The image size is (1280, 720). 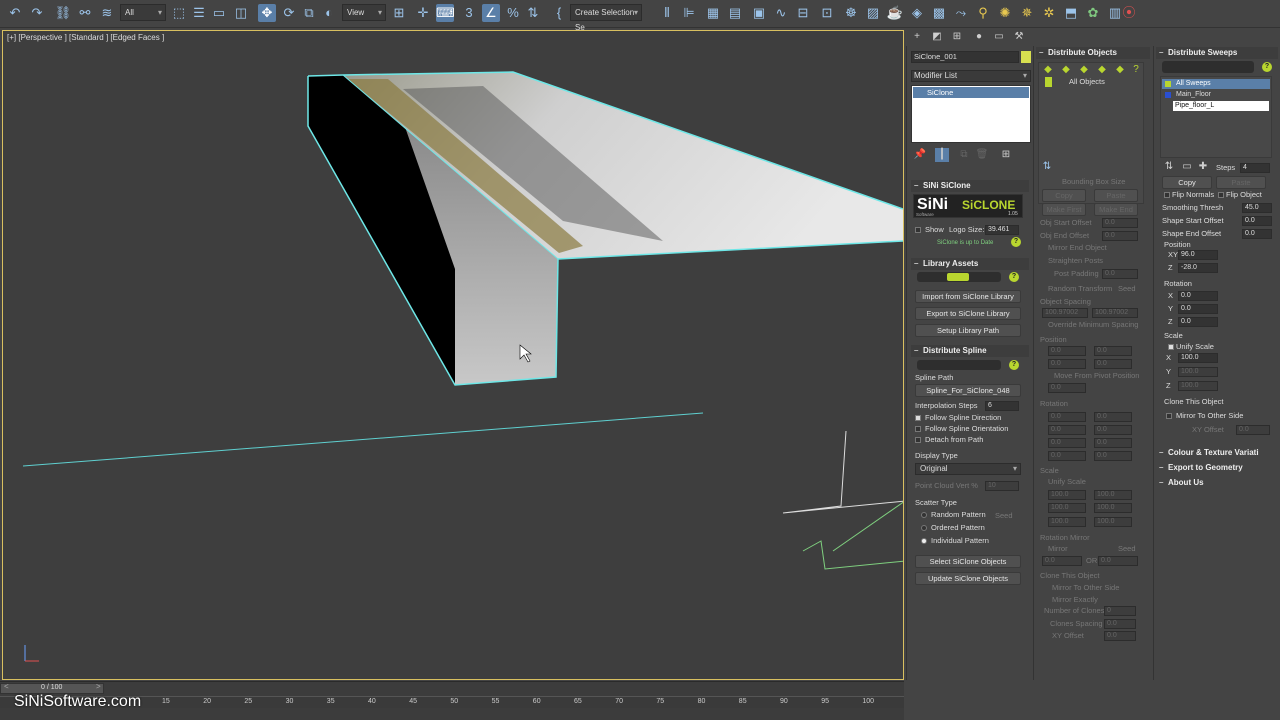 I want to click on sweep-position-xy-field: 96.0, so click(x=1198, y=255).